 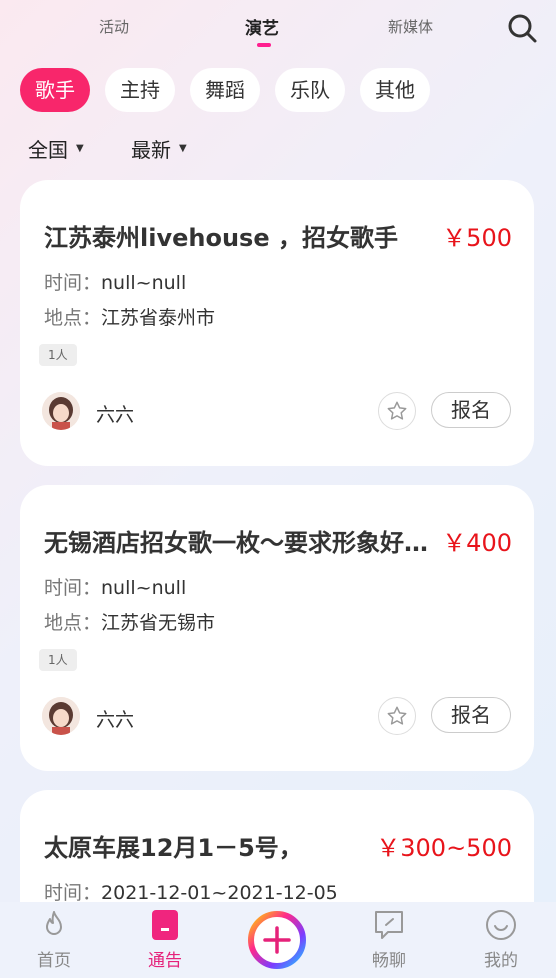 What do you see at coordinates (54, 961) in the screenshot?
I see `nav-home-label: 首页` at bounding box center [54, 961].